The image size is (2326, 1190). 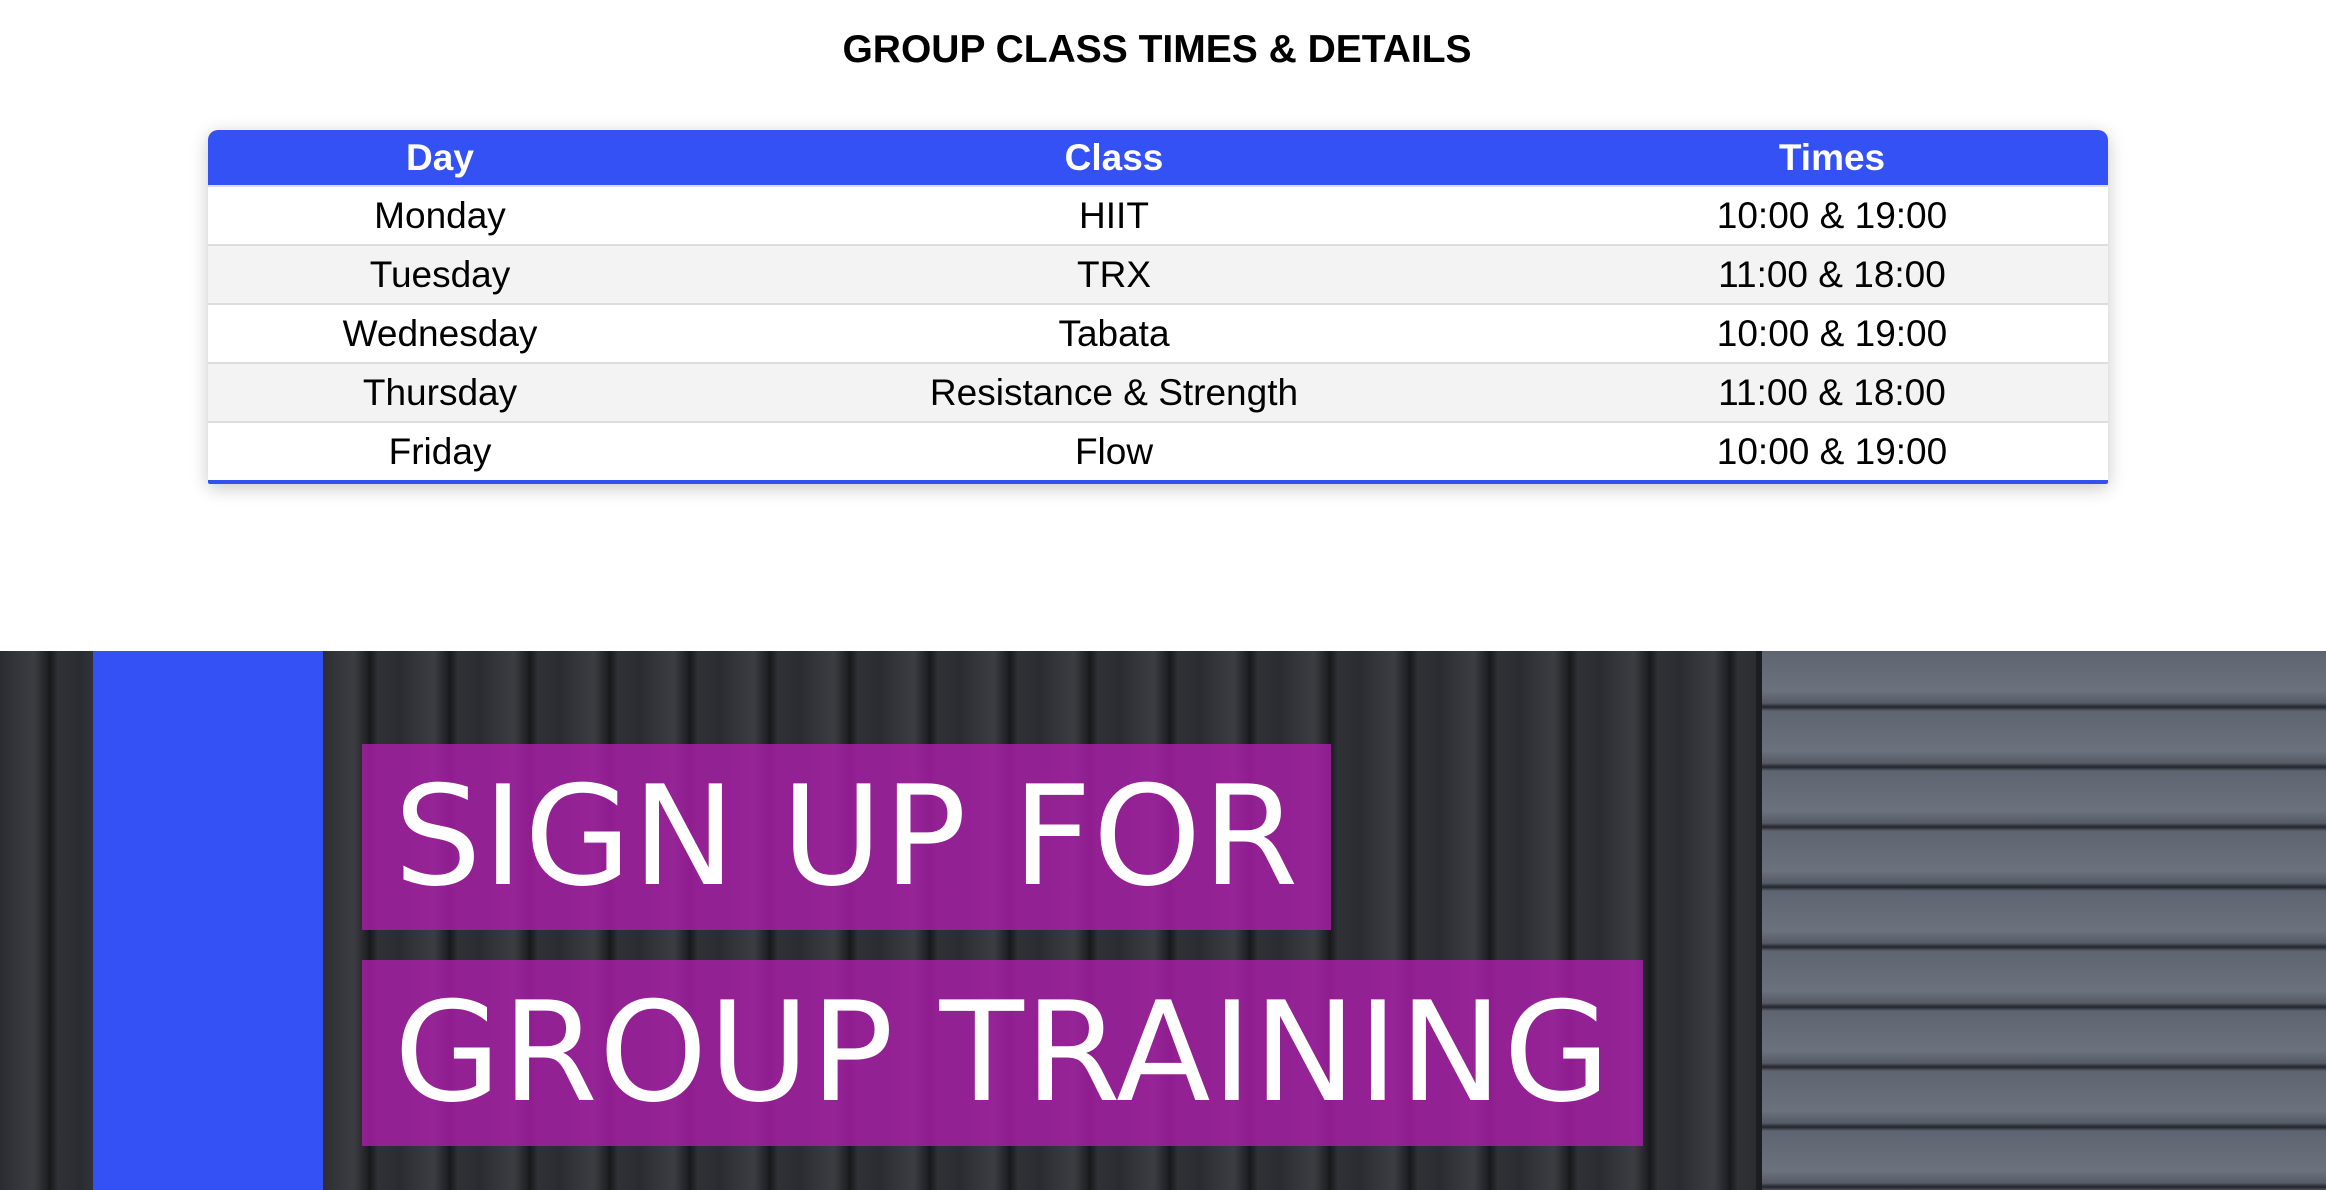 What do you see at coordinates (1114, 333) in the screenshot?
I see `cell-class: Tabata` at bounding box center [1114, 333].